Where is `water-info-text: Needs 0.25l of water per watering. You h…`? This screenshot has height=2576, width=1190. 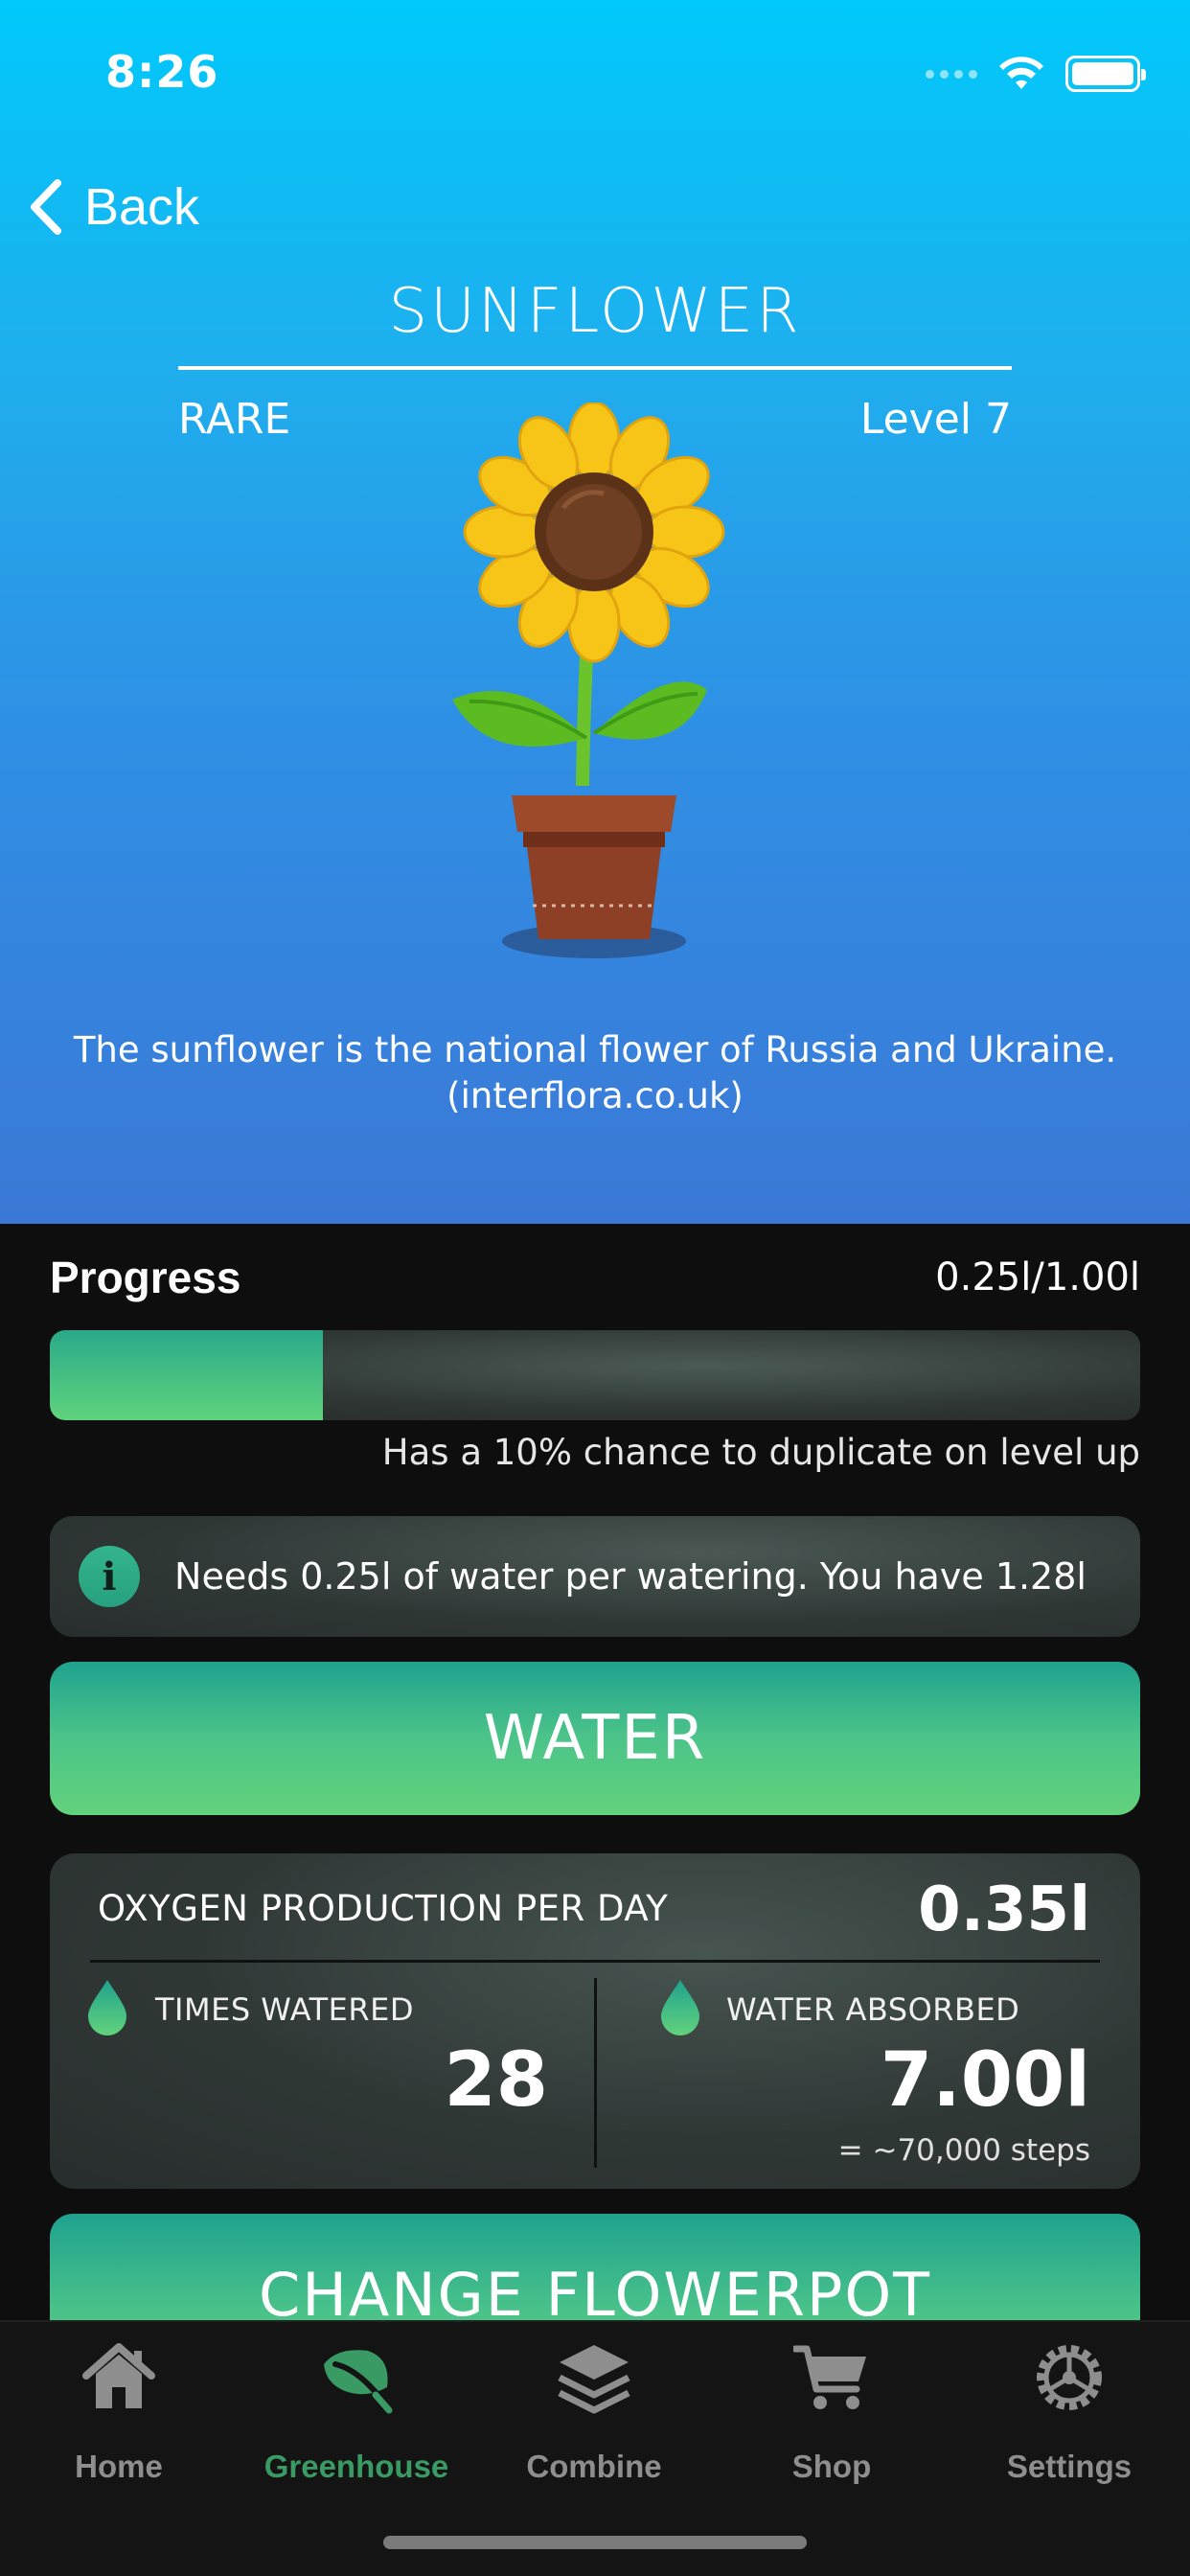 water-info-text: Needs 0.25l of water per watering. You h… is located at coordinates (631, 1576).